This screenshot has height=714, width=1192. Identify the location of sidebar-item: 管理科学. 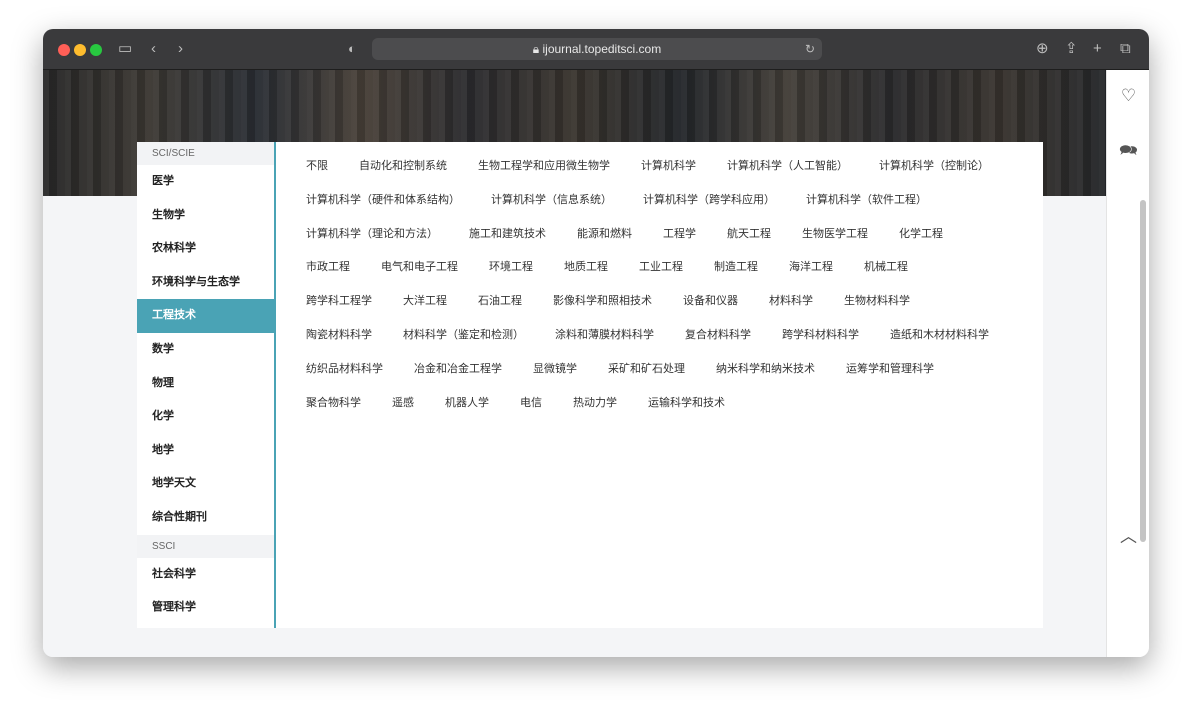
(205, 608).